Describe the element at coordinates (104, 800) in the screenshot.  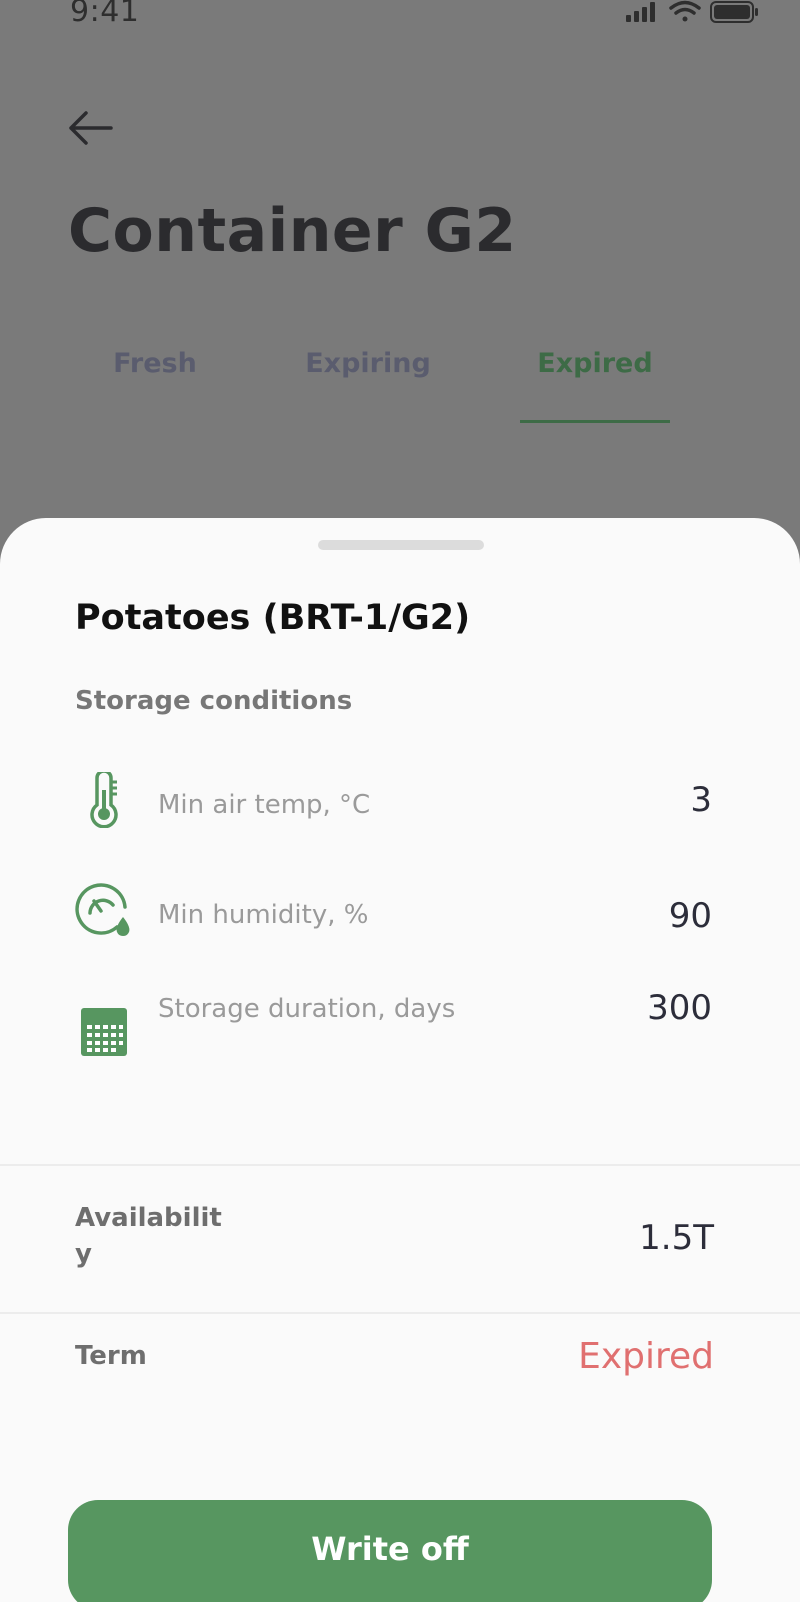
I see `thermometer-icon` at that location.